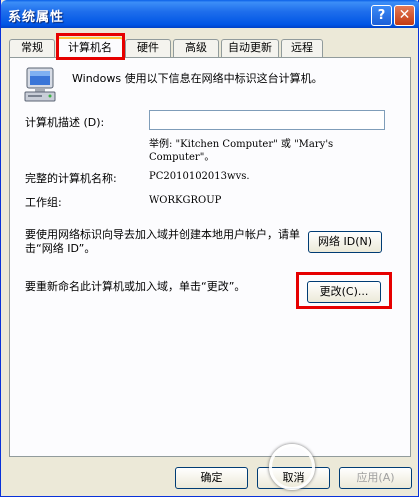 This screenshot has width=419, height=497. What do you see at coordinates (90, 46) in the screenshot?
I see `tab-highlight-box` at bounding box center [90, 46].